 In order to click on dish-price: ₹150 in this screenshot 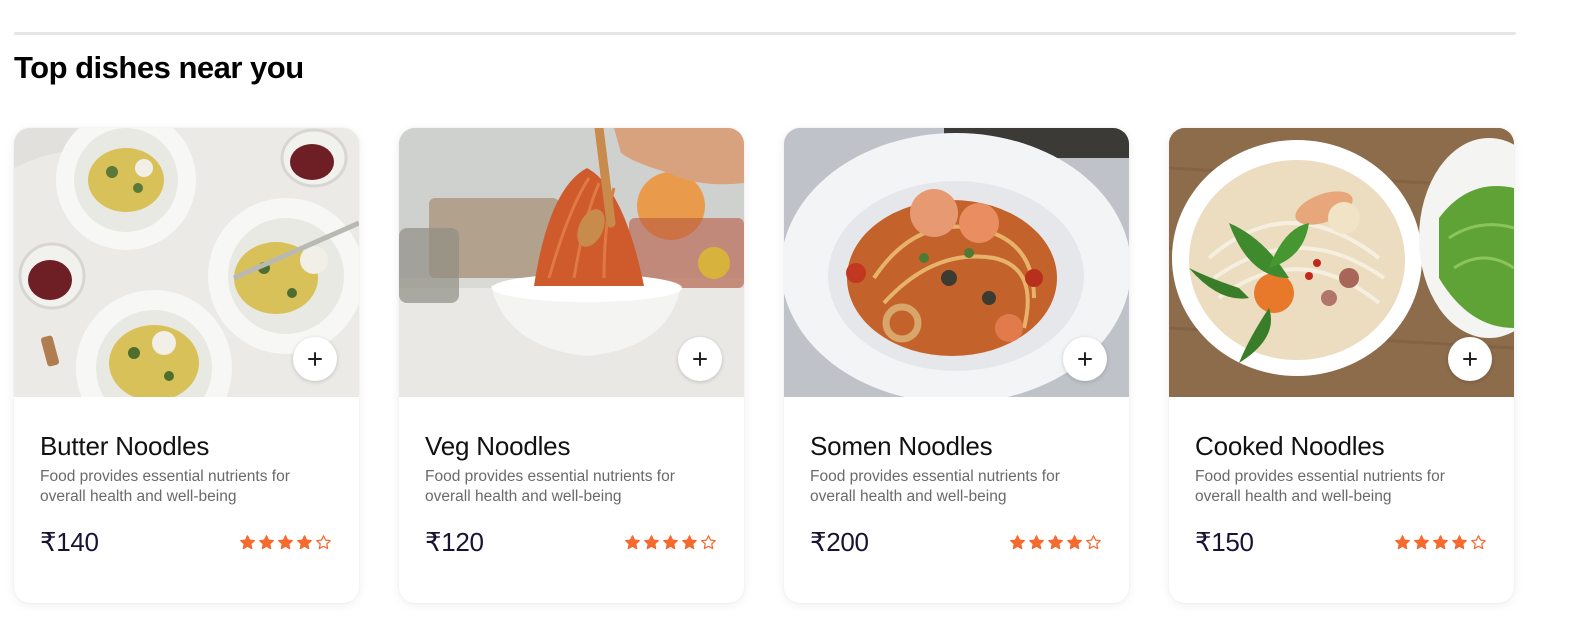, I will do `click(1224, 542)`.